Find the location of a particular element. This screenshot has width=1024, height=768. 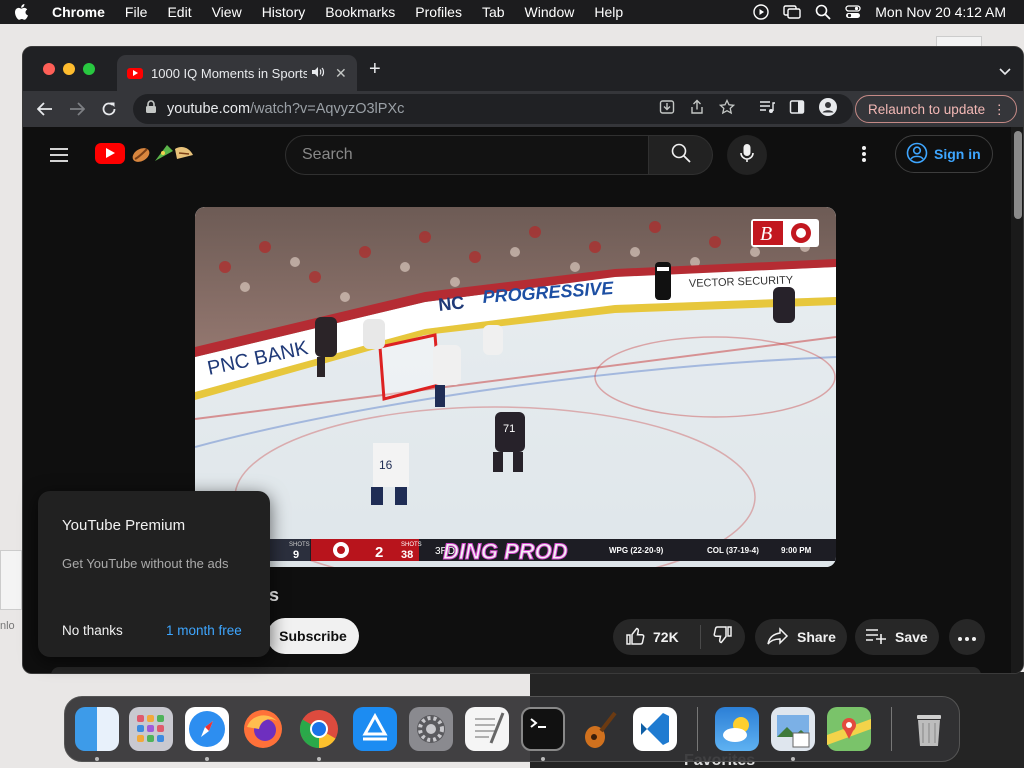

menu-file: File is located at coordinates (136, 12).